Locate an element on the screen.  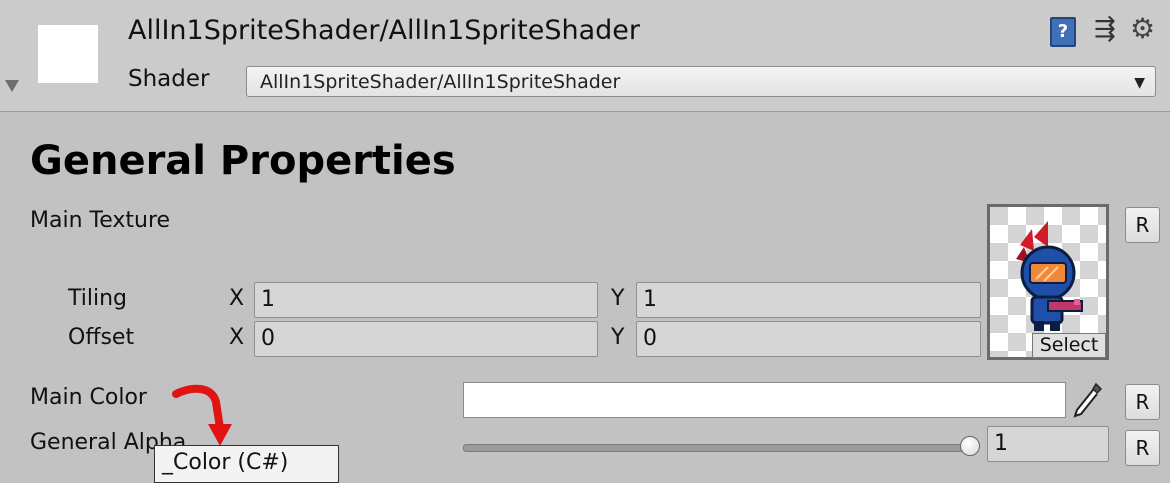
texture-select-button: Select is located at coordinates (1069, 345).